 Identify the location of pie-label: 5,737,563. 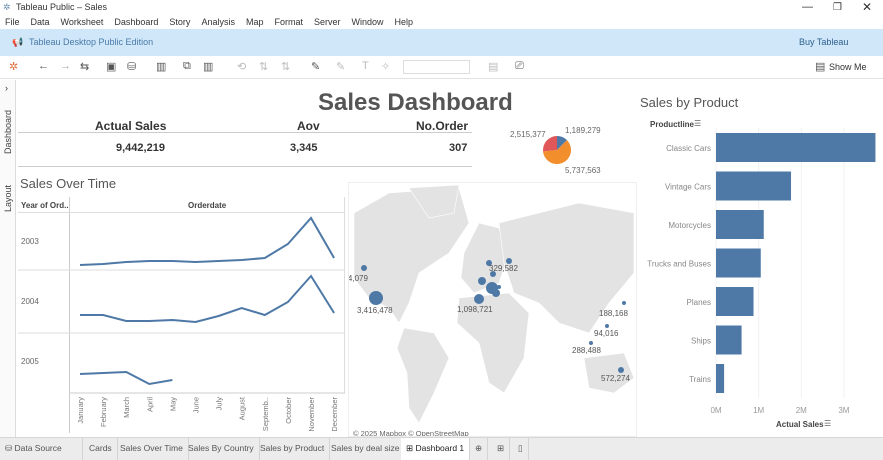
(583, 170).